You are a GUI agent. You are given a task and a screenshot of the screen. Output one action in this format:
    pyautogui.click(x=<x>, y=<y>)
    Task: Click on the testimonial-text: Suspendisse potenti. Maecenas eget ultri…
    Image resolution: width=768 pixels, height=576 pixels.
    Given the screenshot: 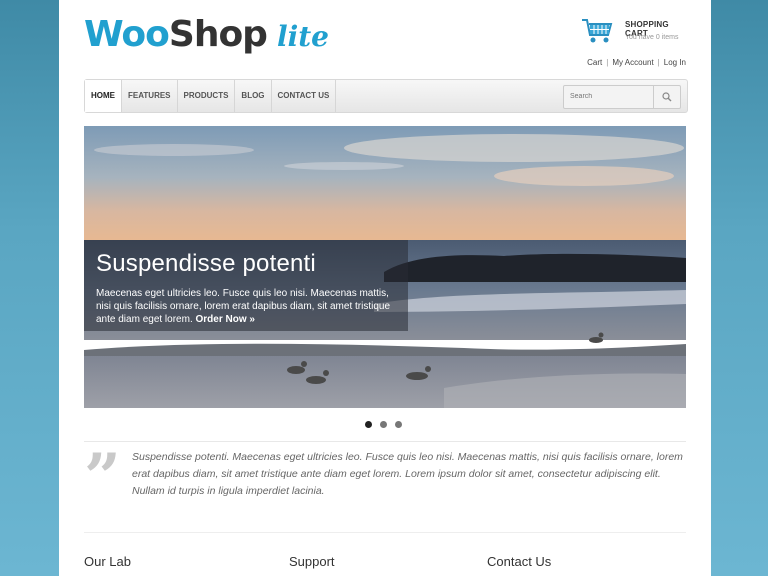 What is the action you would take?
    pyautogui.click(x=407, y=474)
    